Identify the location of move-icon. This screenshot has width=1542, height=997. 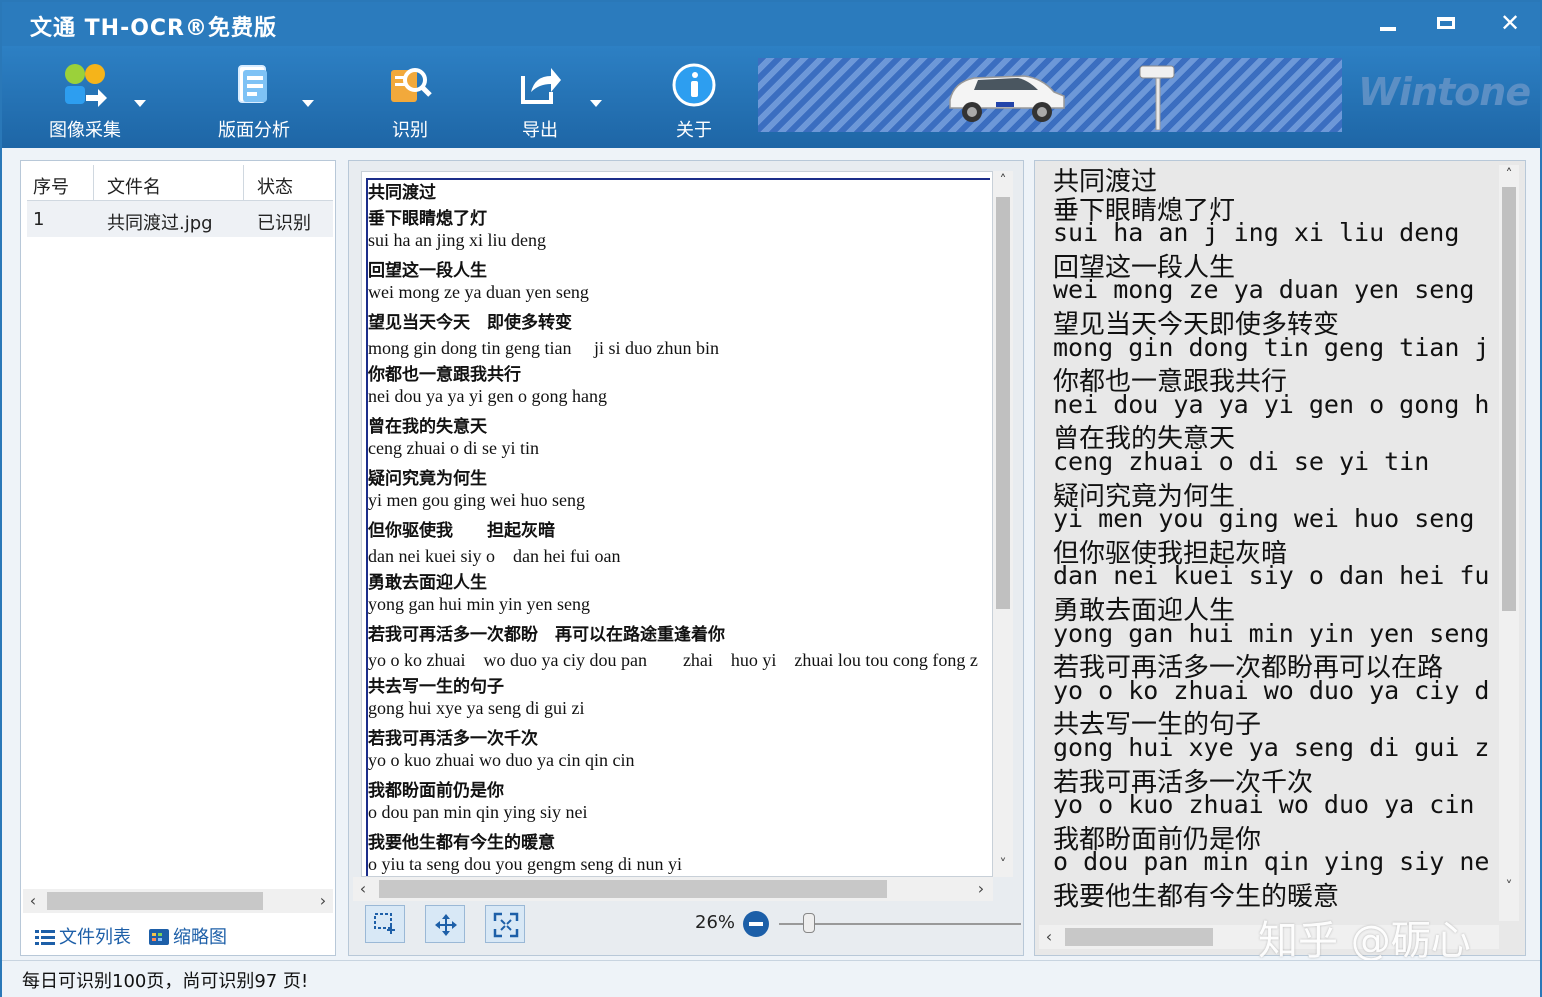
(446, 925).